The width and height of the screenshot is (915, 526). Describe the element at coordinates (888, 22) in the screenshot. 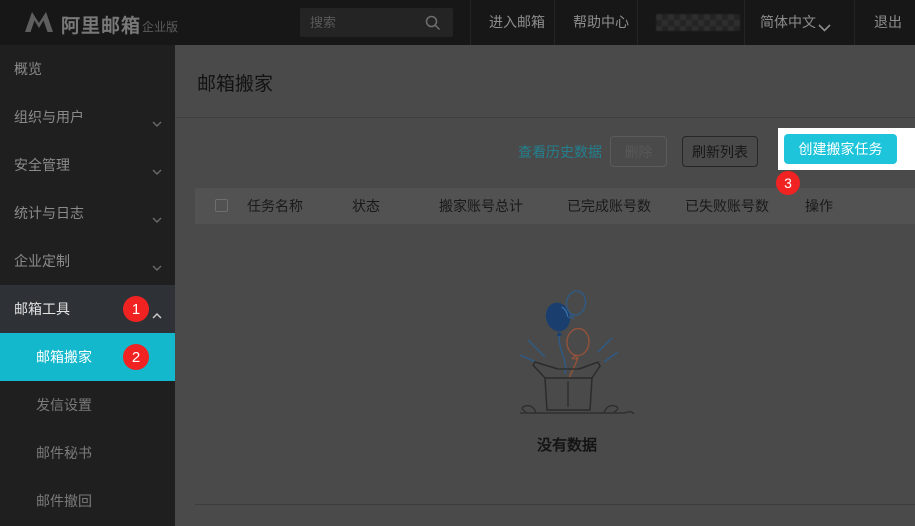

I see `logout-link: 退出` at that location.